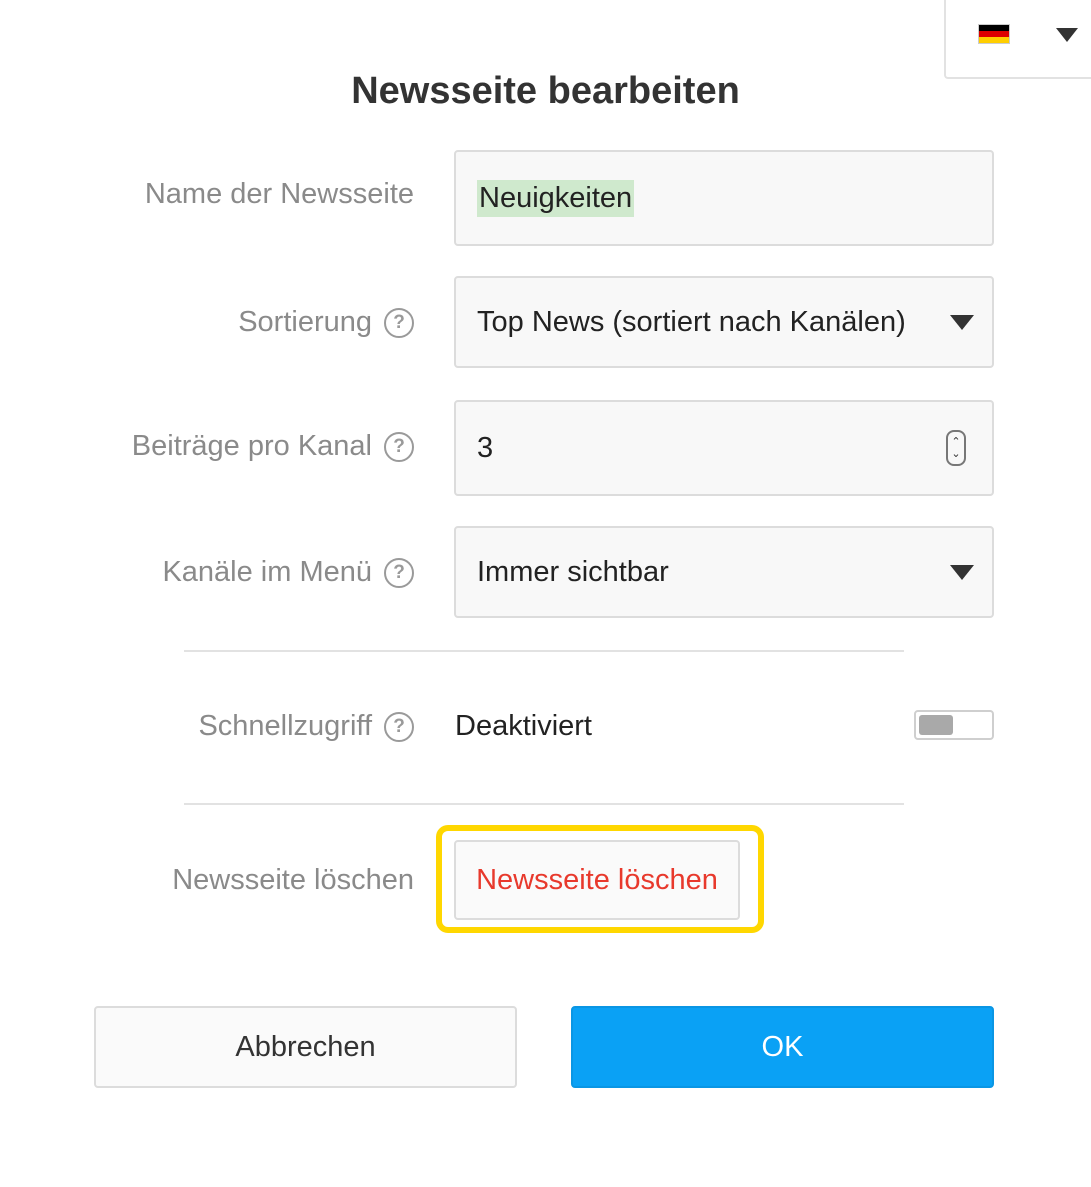 This screenshot has height=1187, width=1091. Describe the element at coordinates (485, 447) in the screenshot. I see `posts-per-channel-value: 3` at that location.